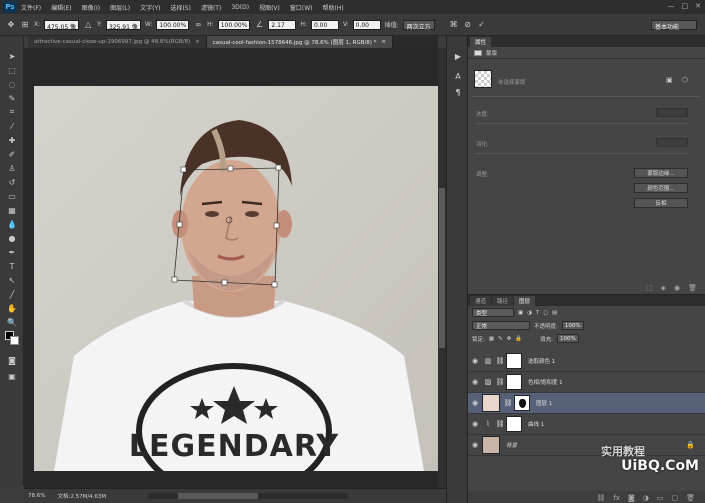  What do you see at coordinates (123, 25) in the screenshot?
I see `y-field: 325.91 像` at bounding box center [123, 25].